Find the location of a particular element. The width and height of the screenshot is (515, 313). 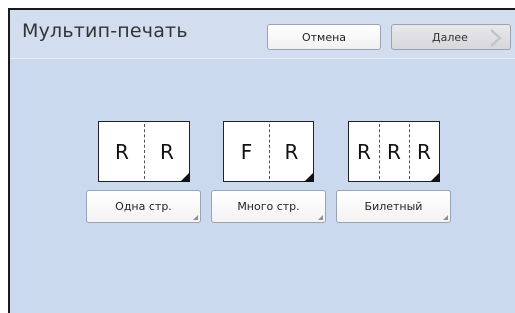

ticket-button: Билетный is located at coordinates (393, 206).